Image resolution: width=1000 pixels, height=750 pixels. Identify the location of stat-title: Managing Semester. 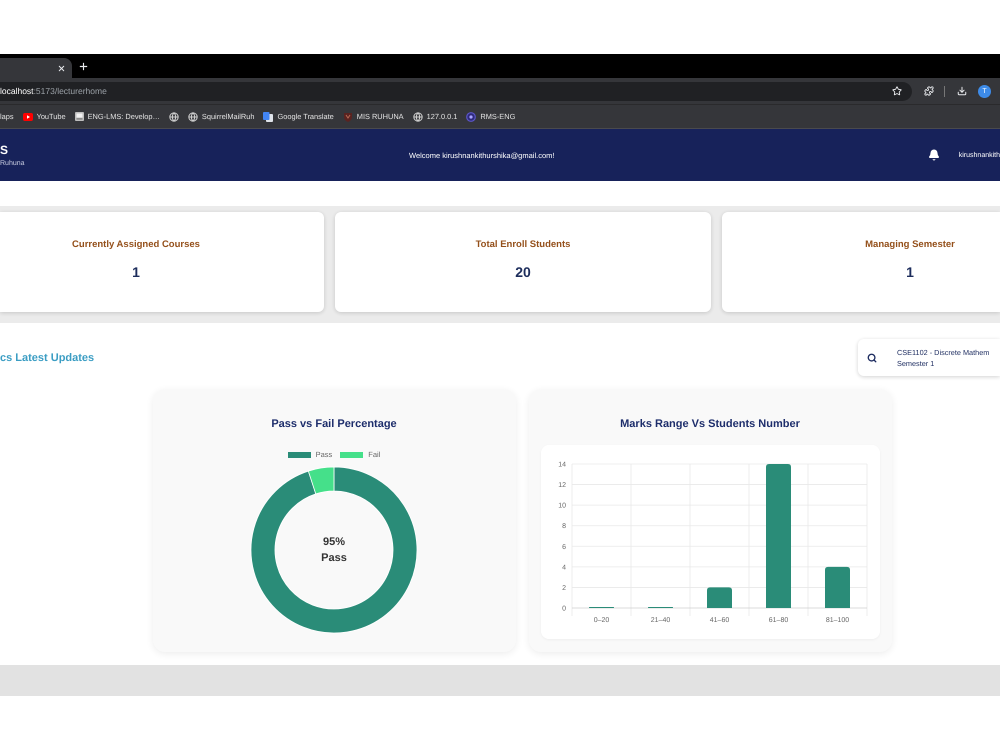
(910, 244).